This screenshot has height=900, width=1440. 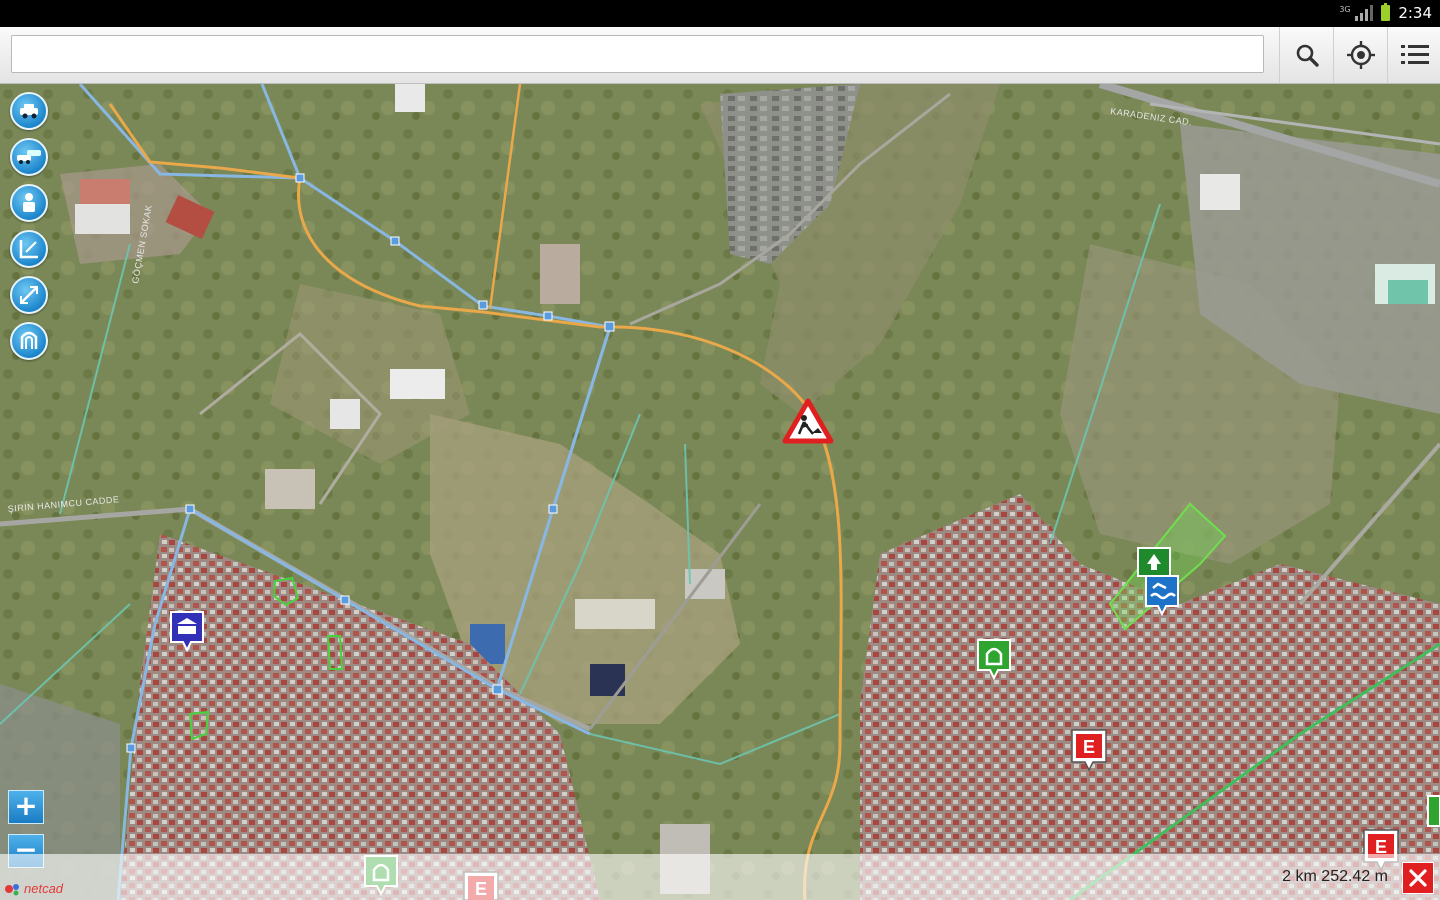 What do you see at coordinates (1433, 814) in the screenshot?
I see `park-marker-icon` at bounding box center [1433, 814].